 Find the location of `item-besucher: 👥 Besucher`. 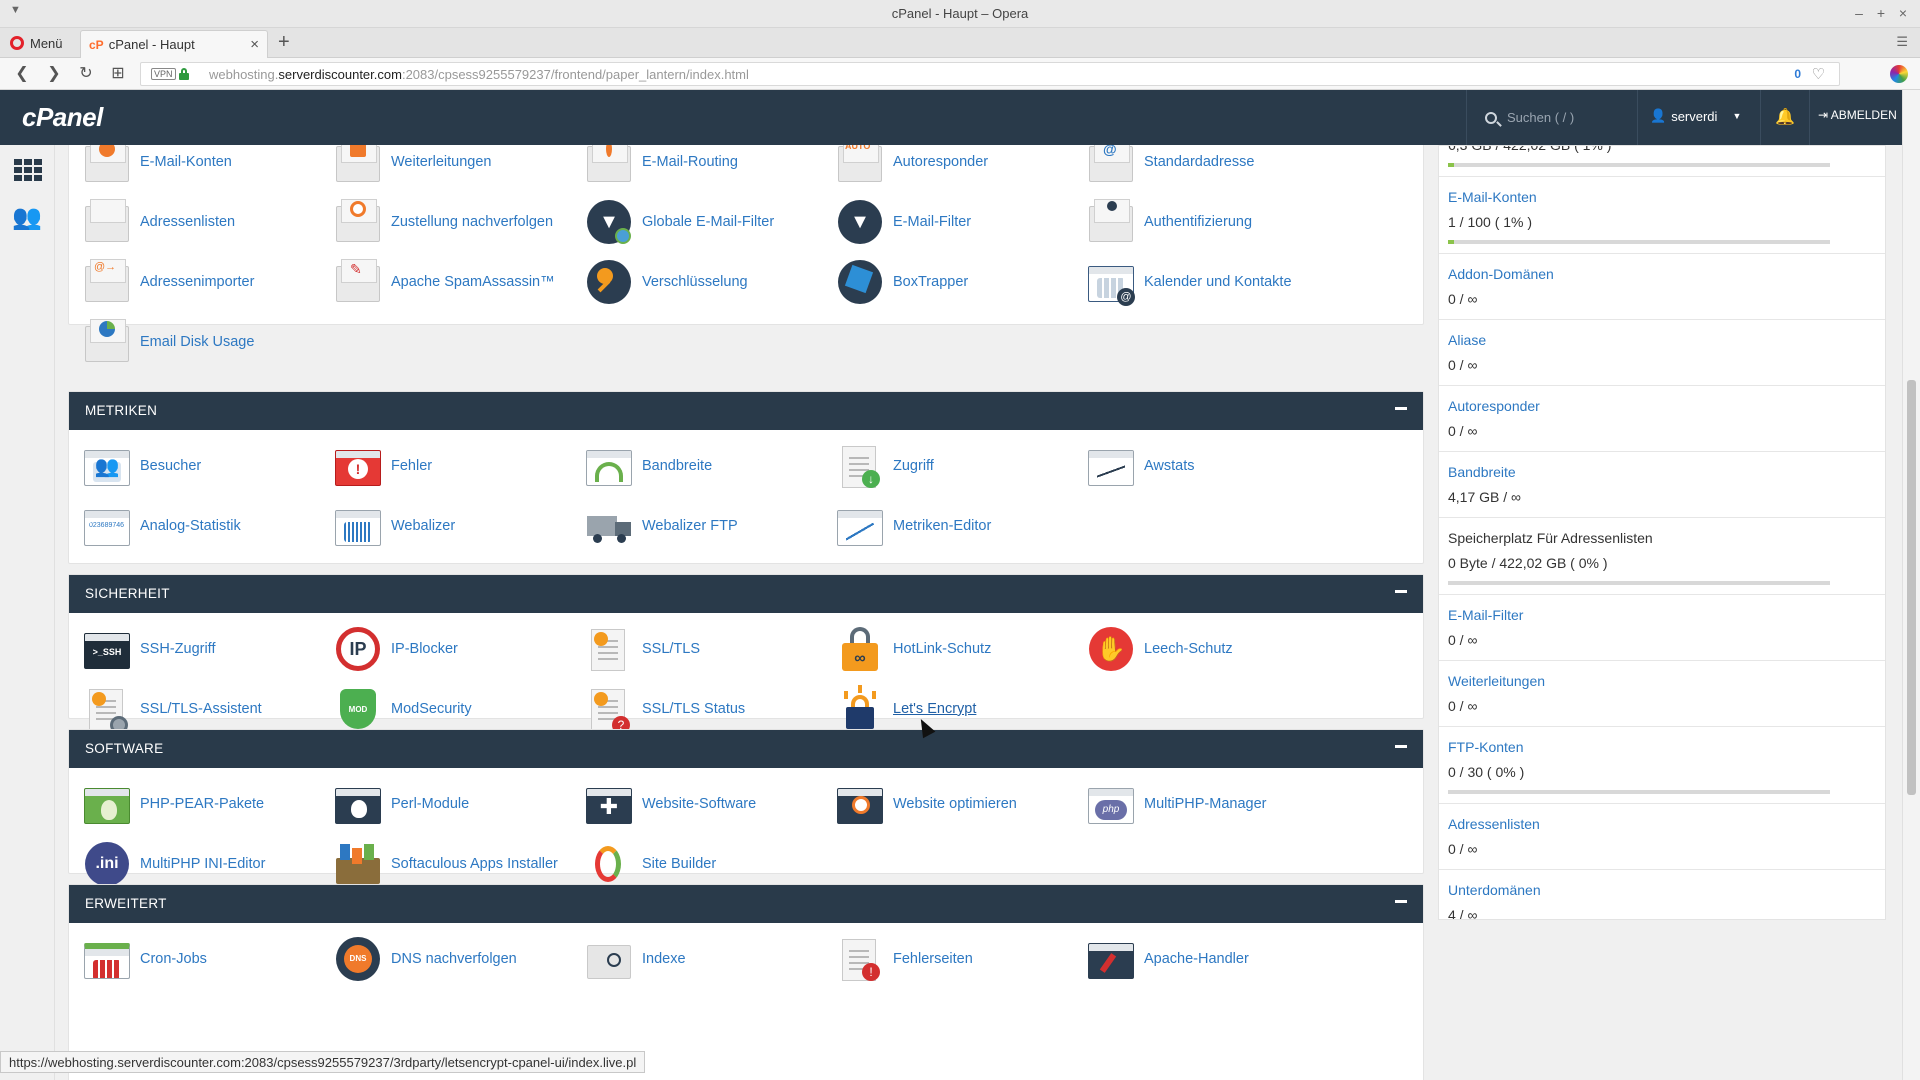

item-besucher: 👥 Besucher is located at coordinates (208, 466).